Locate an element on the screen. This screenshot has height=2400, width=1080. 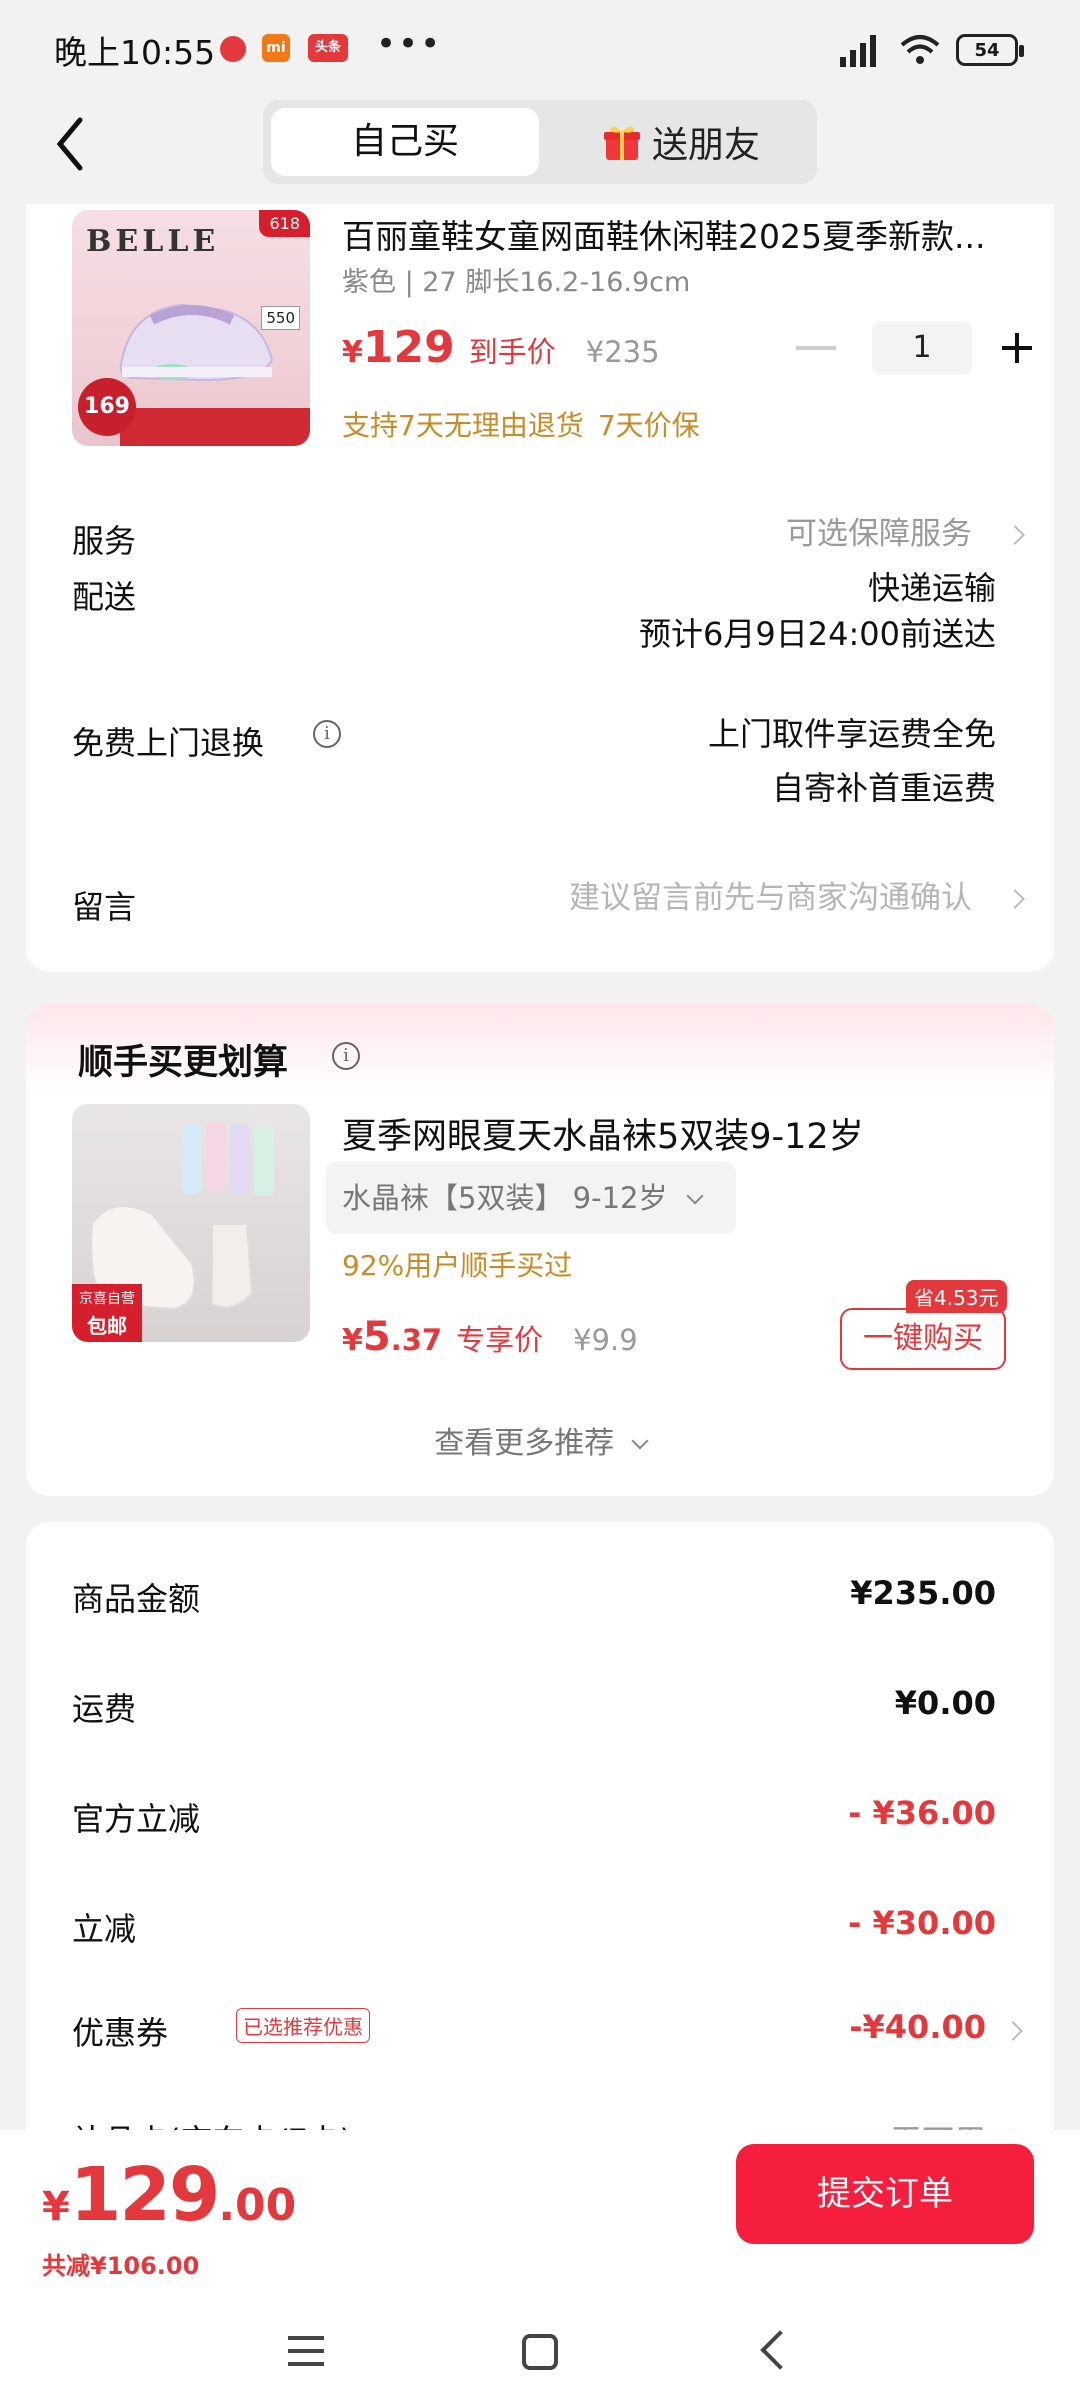
service-tags: 支持7天无理由退货 7天价保 is located at coordinates (521, 424).